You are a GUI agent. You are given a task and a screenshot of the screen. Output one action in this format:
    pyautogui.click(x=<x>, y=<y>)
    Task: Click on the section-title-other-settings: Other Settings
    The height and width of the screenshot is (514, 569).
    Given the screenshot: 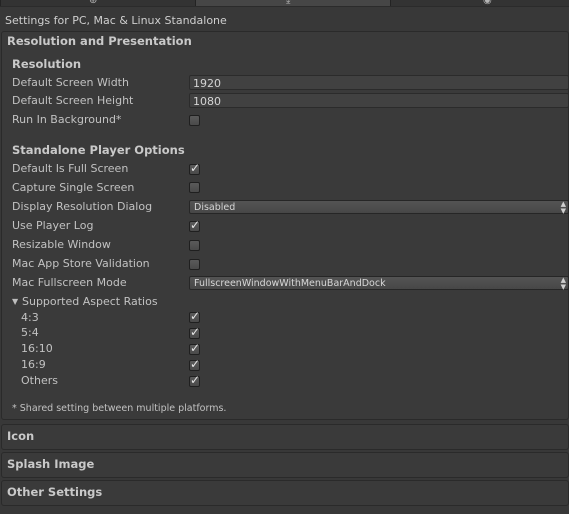 What is the action you would take?
    pyautogui.click(x=55, y=492)
    